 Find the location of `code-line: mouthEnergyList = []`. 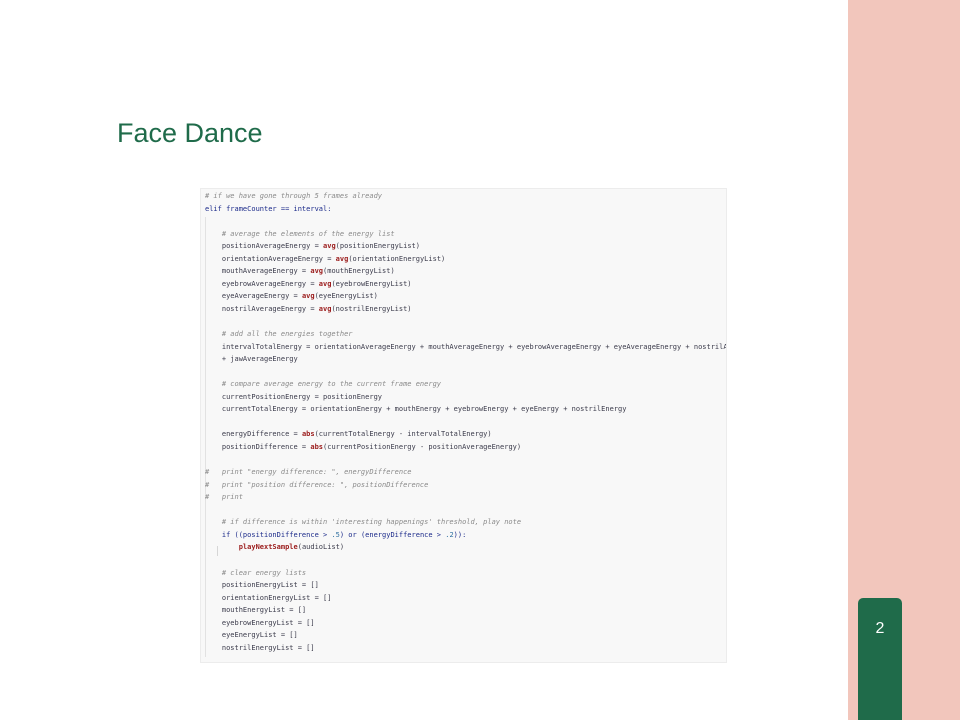

code-line: mouthEnergyList = [] is located at coordinates (256, 610).